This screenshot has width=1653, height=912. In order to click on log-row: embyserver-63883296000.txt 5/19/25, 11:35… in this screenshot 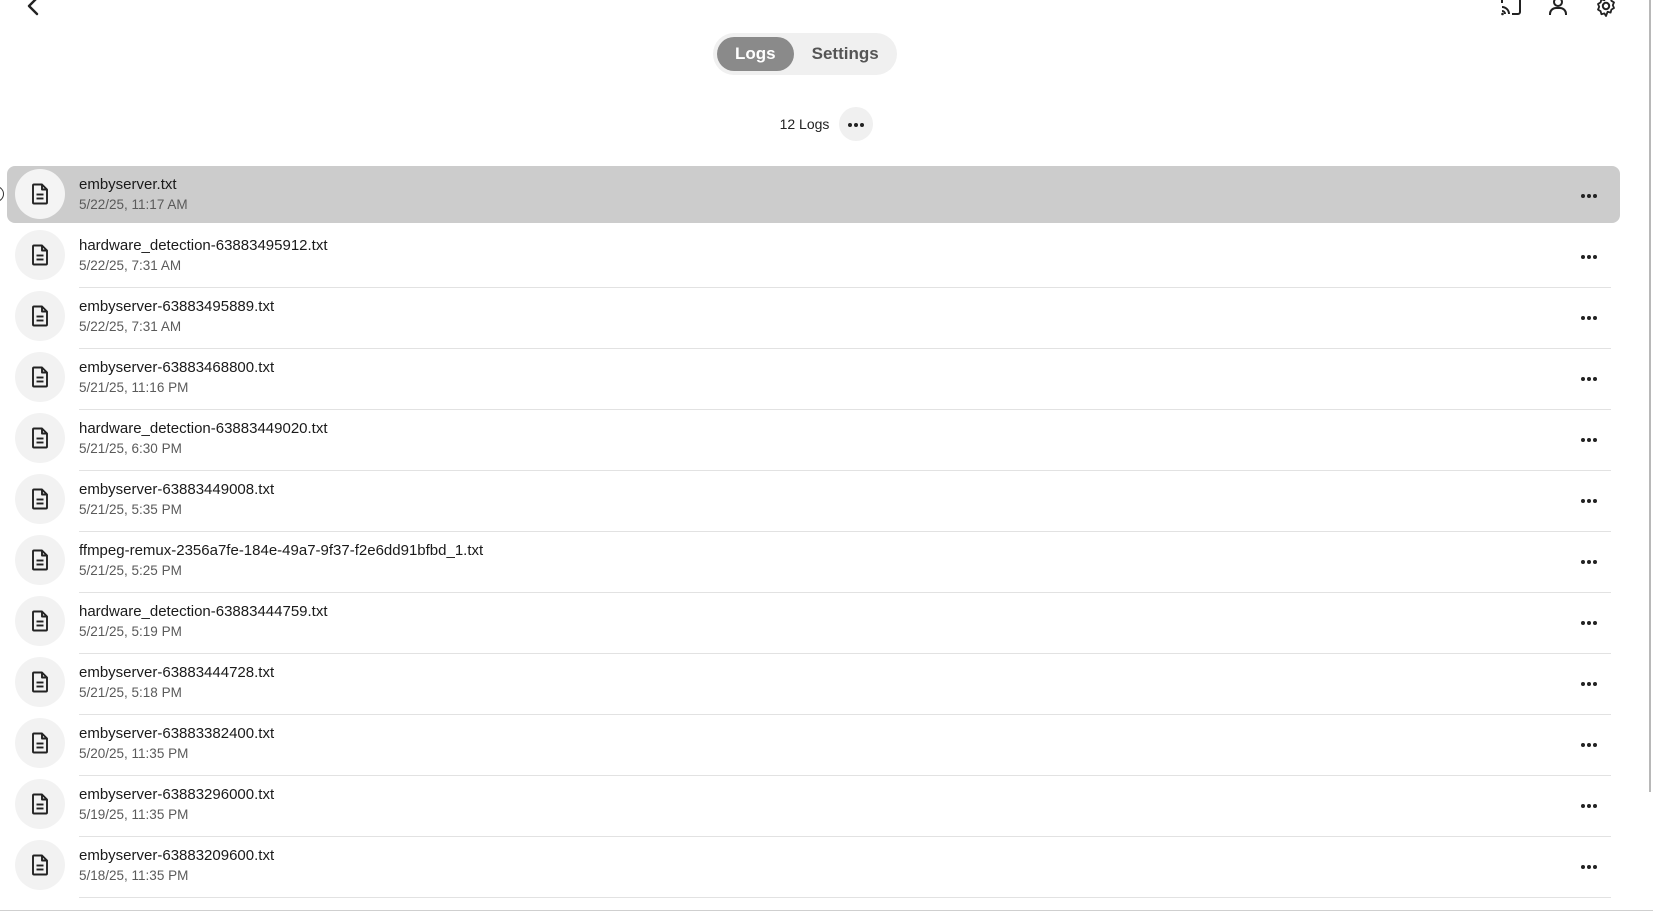, I will do `click(810, 806)`.